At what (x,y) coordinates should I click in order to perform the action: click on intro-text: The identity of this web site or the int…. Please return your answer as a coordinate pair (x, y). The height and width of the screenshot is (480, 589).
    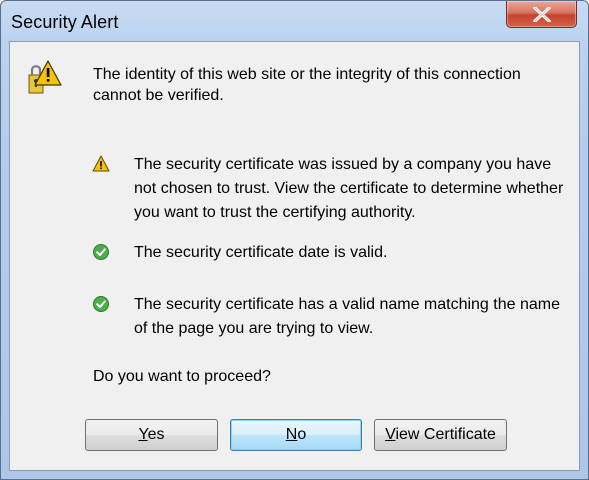
    Looking at the image, I should click on (307, 85).